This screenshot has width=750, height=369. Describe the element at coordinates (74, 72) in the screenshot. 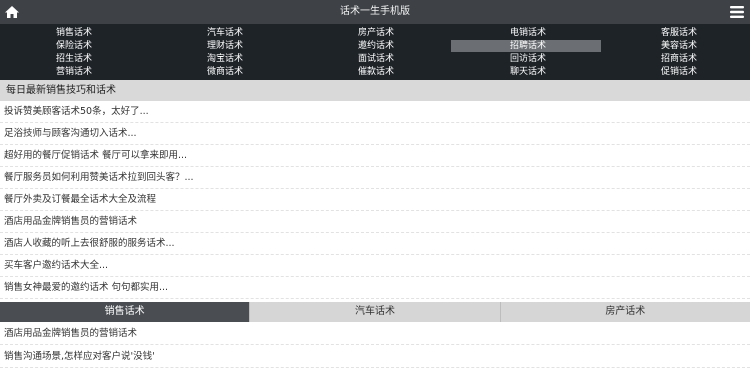

I see `category-link: 营销话术` at that location.